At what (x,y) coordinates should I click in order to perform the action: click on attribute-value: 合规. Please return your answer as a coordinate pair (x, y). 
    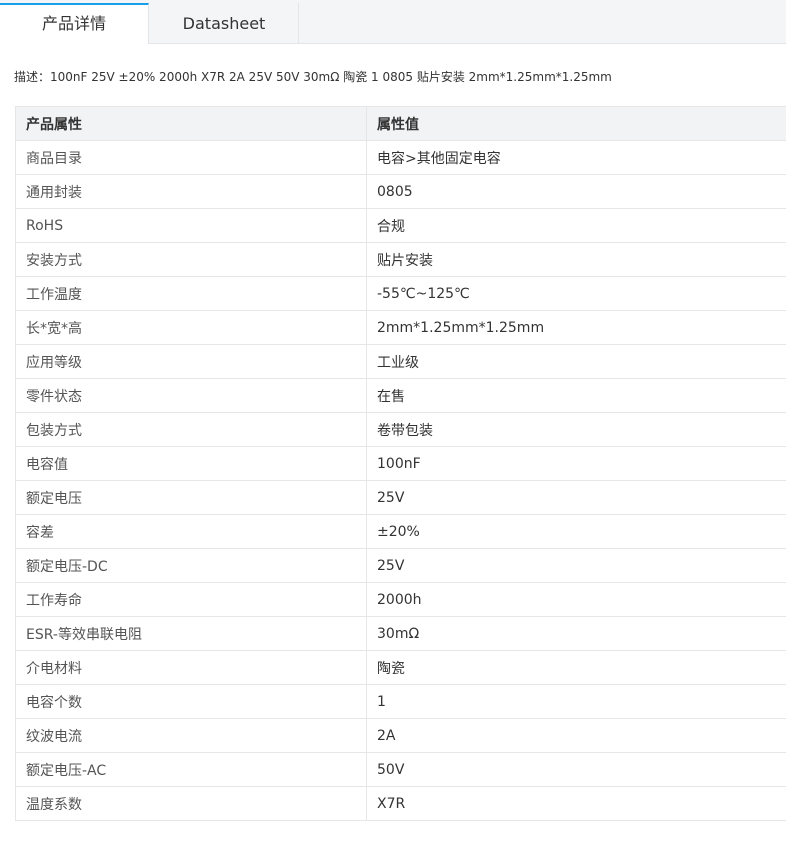
    Looking at the image, I should click on (576, 225).